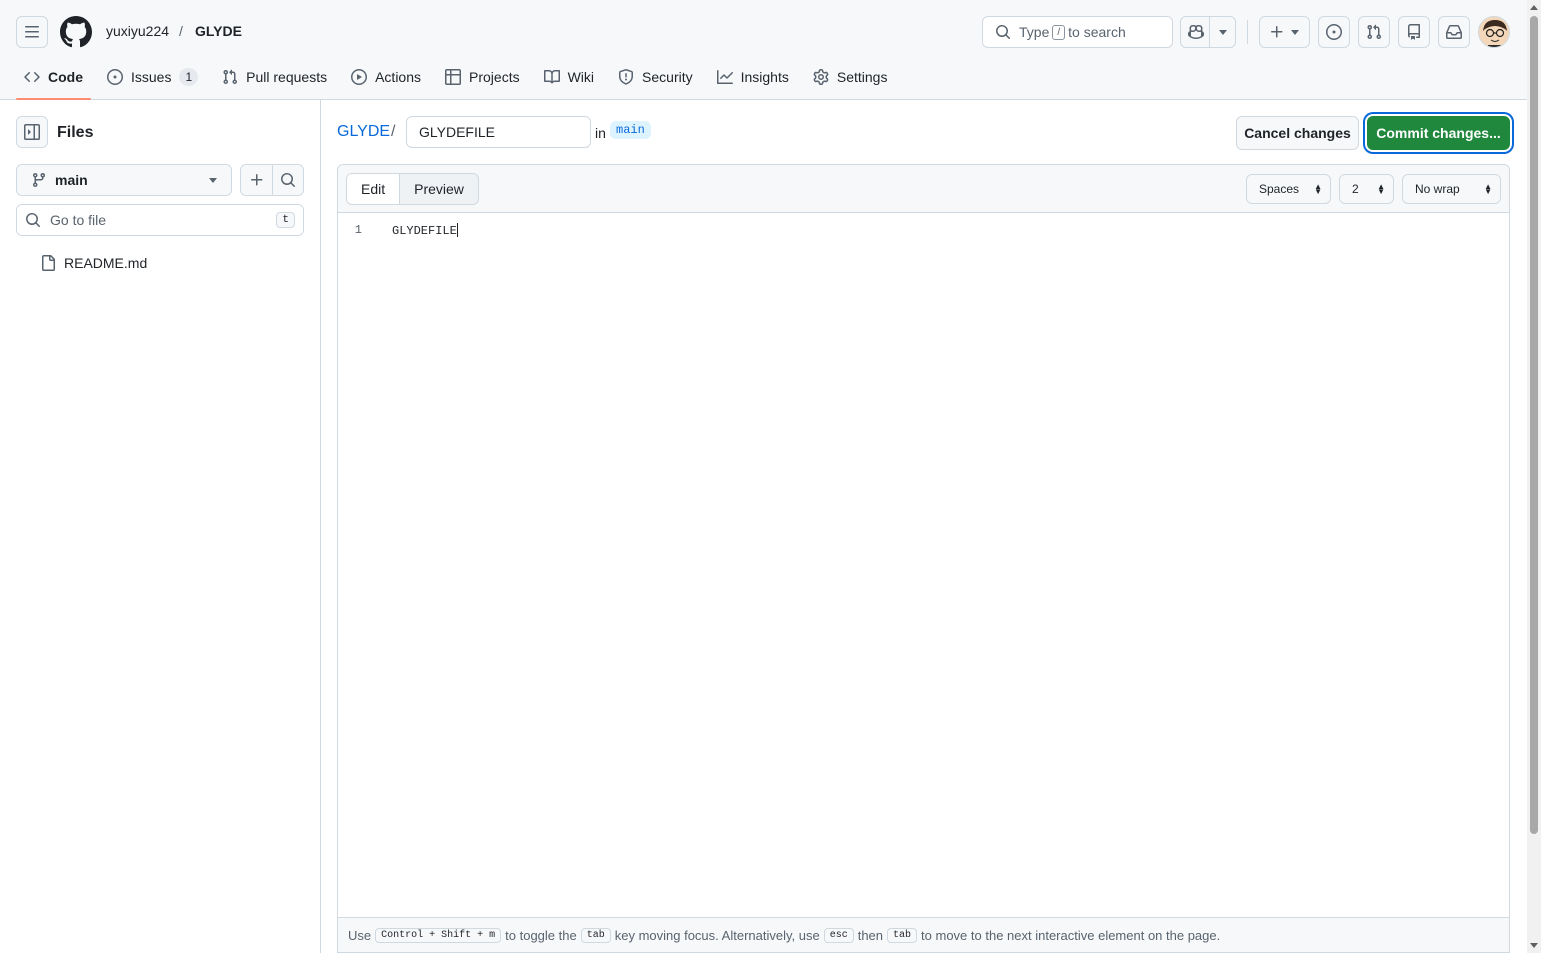 The width and height of the screenshot is (1541, 953). I want to click on tab-label: Code, so click(65, 77).